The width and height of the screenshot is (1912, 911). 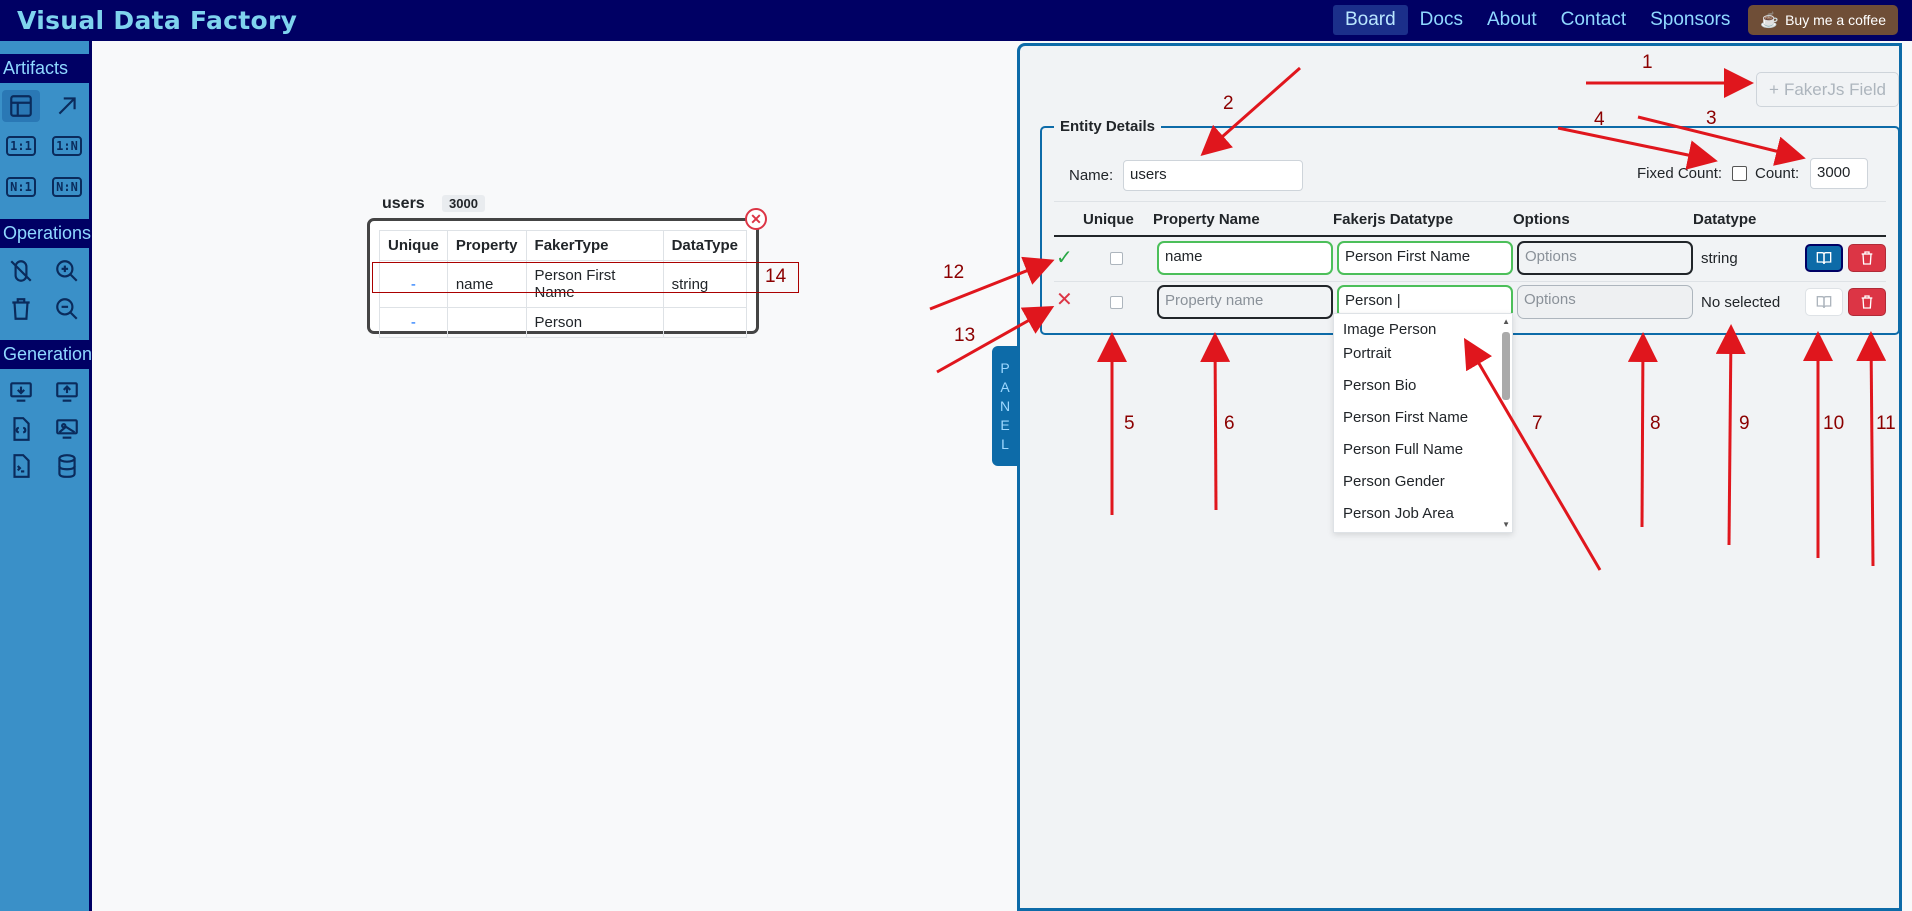 I want to click on coffee-icon: ☕, so click(x=1770, y=20).